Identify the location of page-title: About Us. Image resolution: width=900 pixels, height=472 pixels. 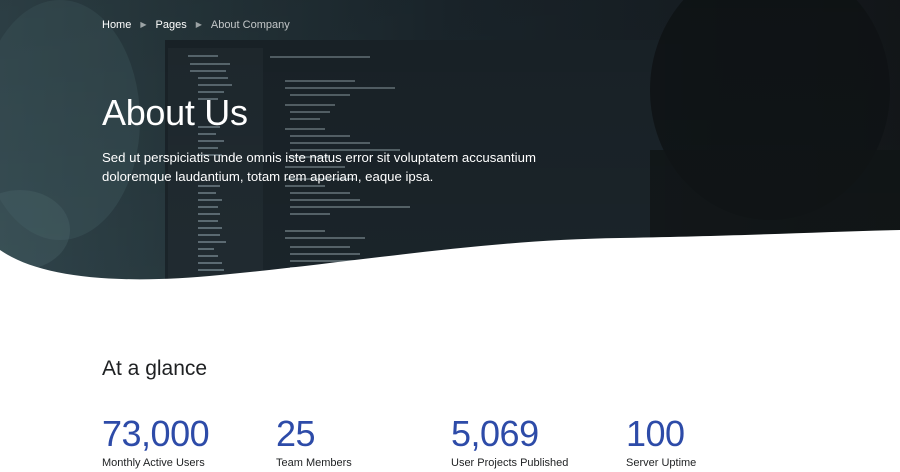
(175, 112).